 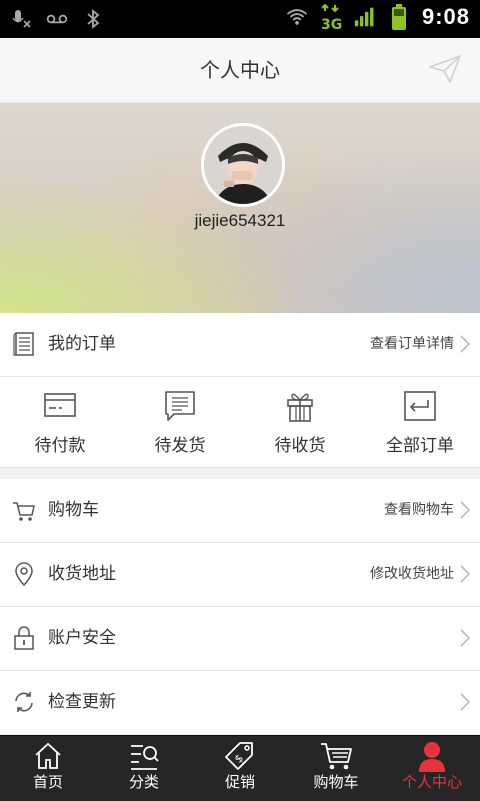 I want to click on tab-home: 首页, so click(x=48, y=768).